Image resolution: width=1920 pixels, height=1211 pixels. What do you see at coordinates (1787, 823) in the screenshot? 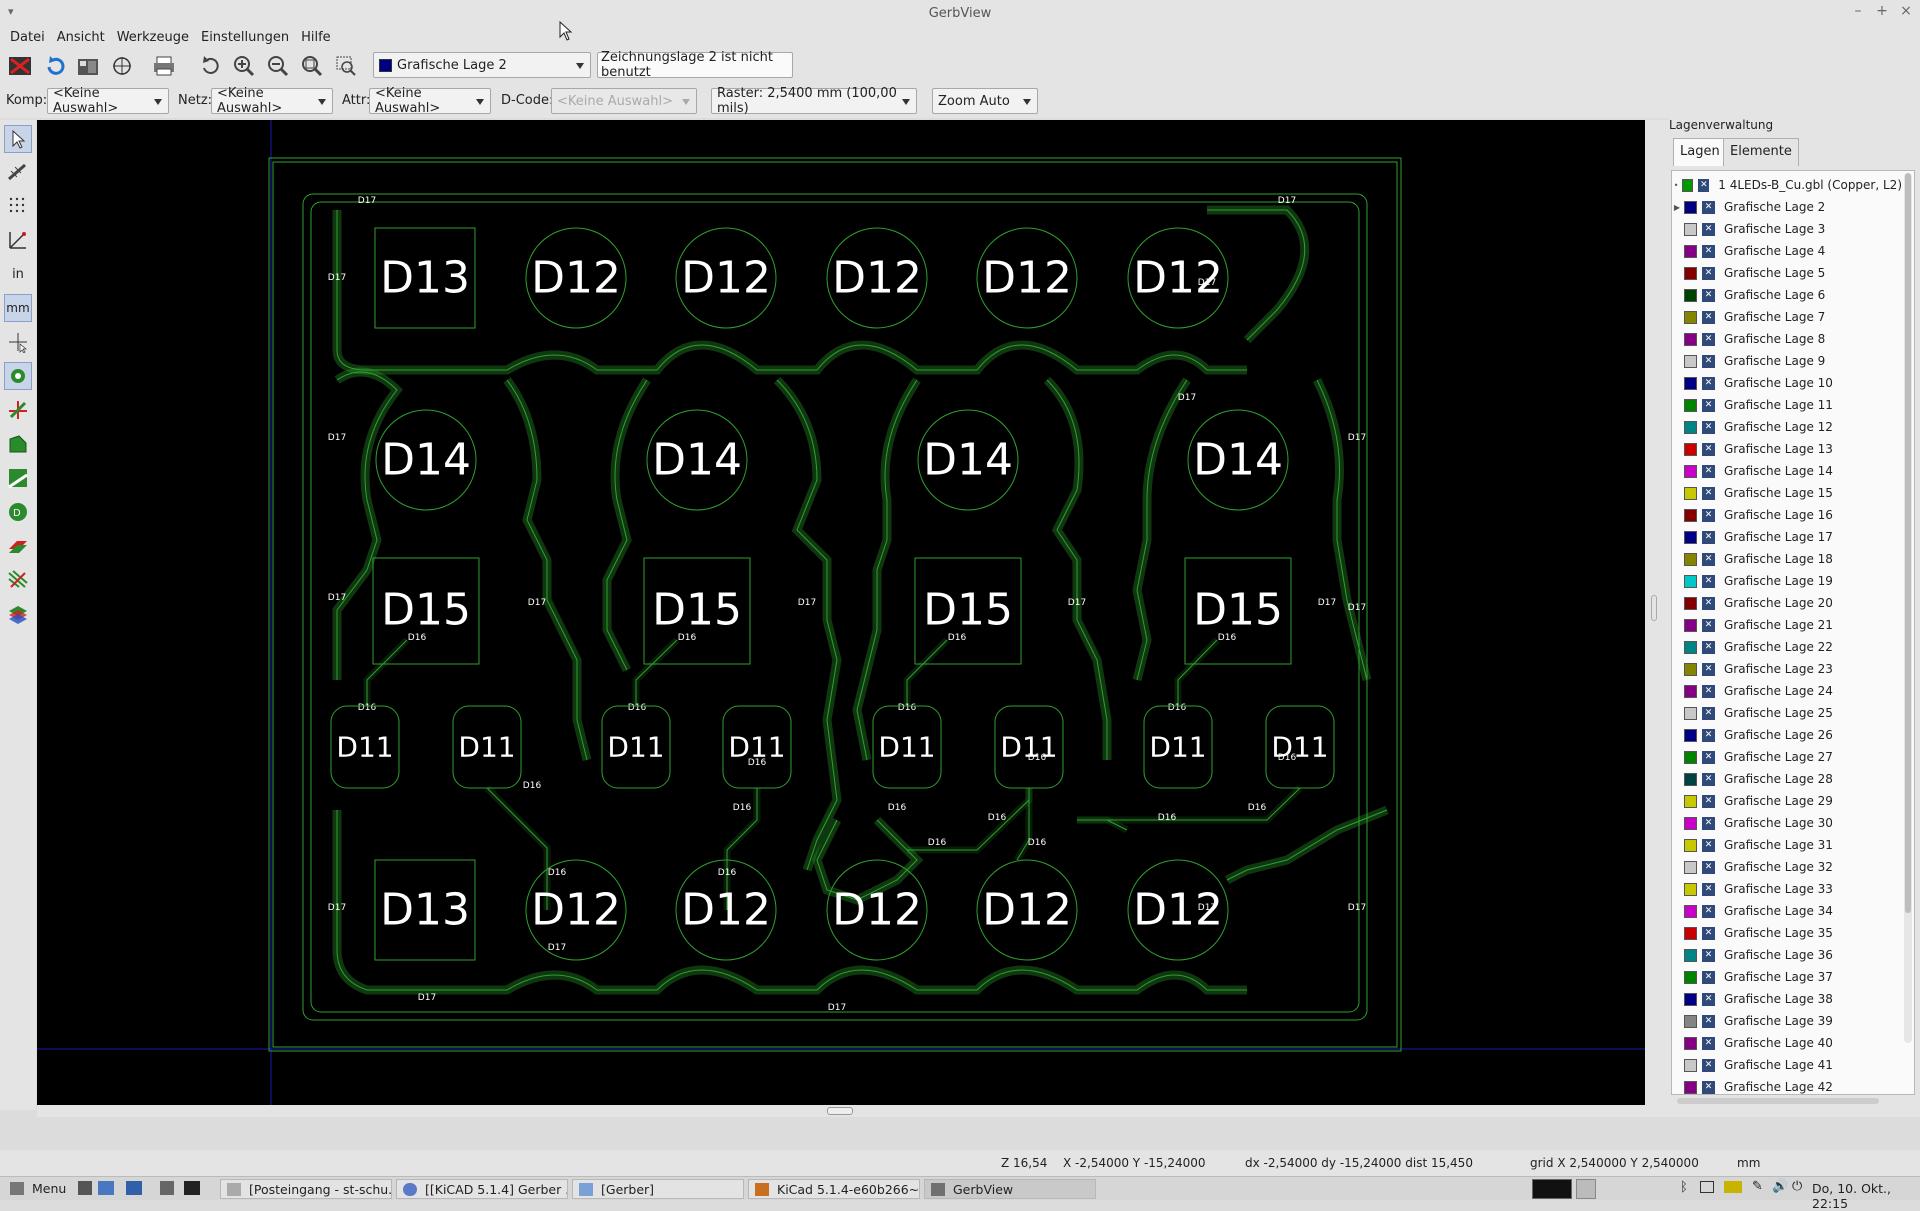
I see `layer-row: ✕ Grafische Lage 30` at bounding box center [1787, 823].